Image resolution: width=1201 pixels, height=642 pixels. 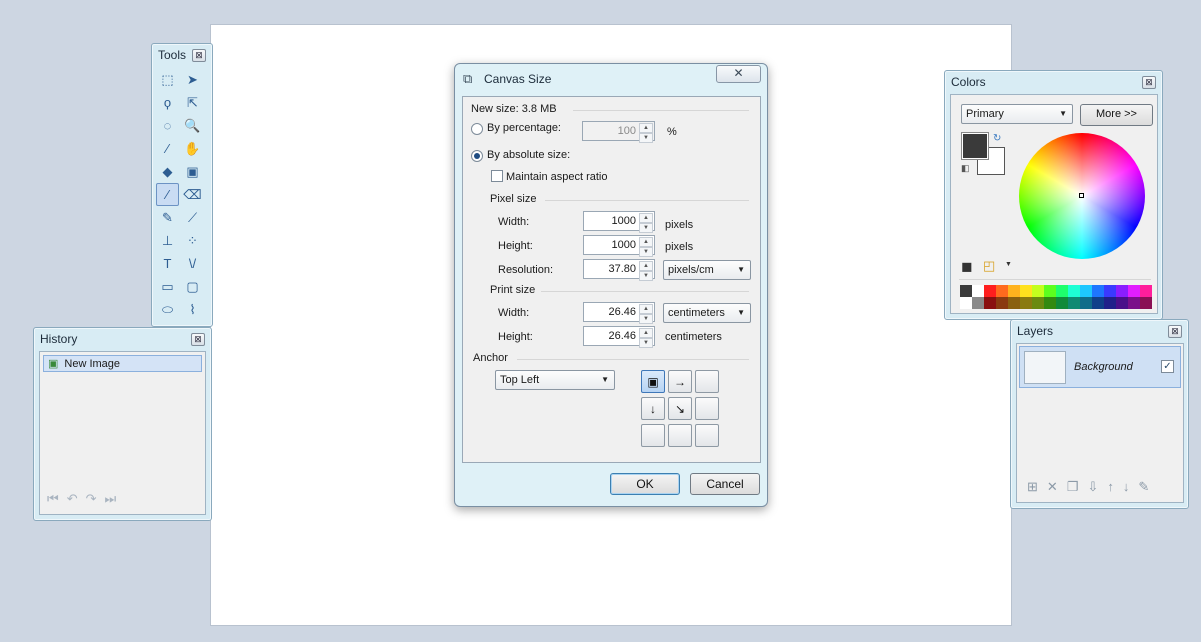 I want to click on history-undo-icon: ↶, so click(x=72, y=499).